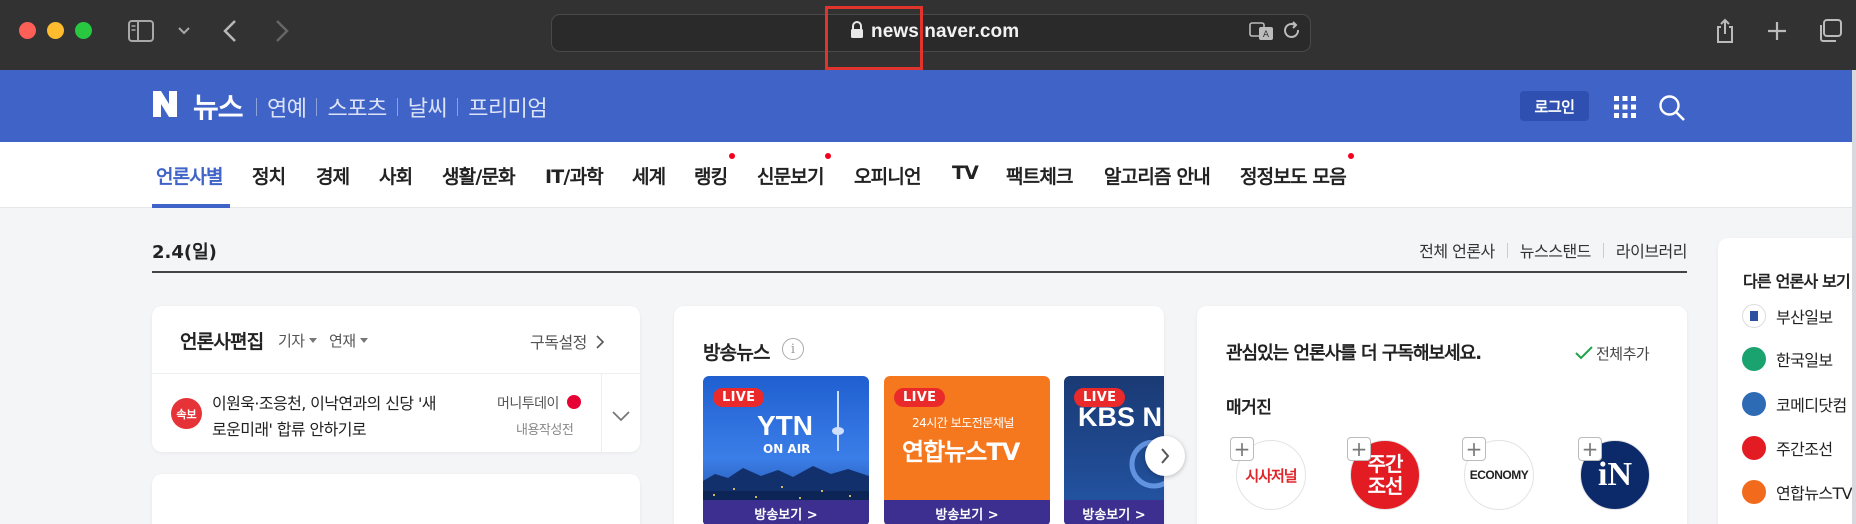 Image resolution: width=1856 pixels, height=524 pixels. Describe the element at coordinates (357, 107) in the screenshot. I see `nav-sports: 스포츠` at that location.